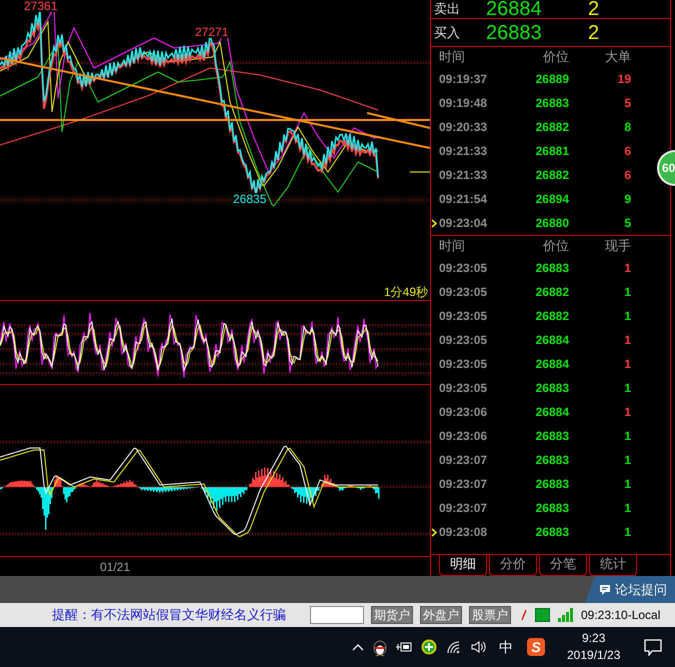 This screenshot has width=675, height=667. Describe the element at coordinates (551, 199) in the screenshot. I see `trade-price: 26894` at that location.